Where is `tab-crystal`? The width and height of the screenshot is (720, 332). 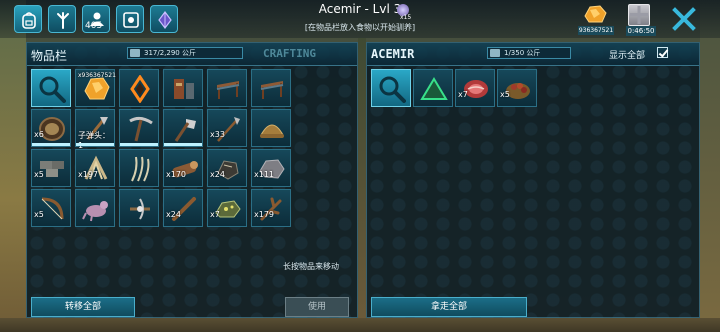
tab-crystal is located at coordinates (164, 19).